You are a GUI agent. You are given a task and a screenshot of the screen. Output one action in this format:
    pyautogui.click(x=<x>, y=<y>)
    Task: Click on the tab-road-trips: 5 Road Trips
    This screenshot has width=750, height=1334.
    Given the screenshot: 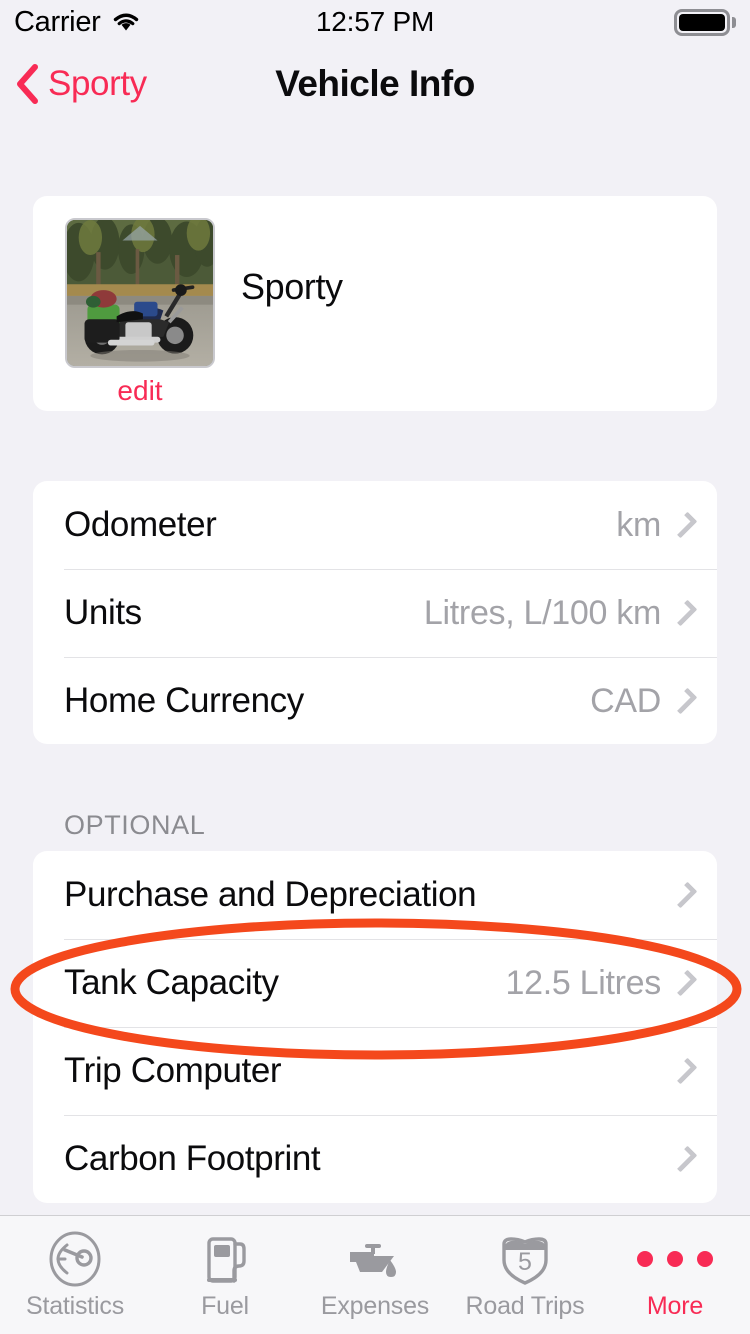 What is the action you would take?
    pyautogui.click(x=525, y=1275)
    